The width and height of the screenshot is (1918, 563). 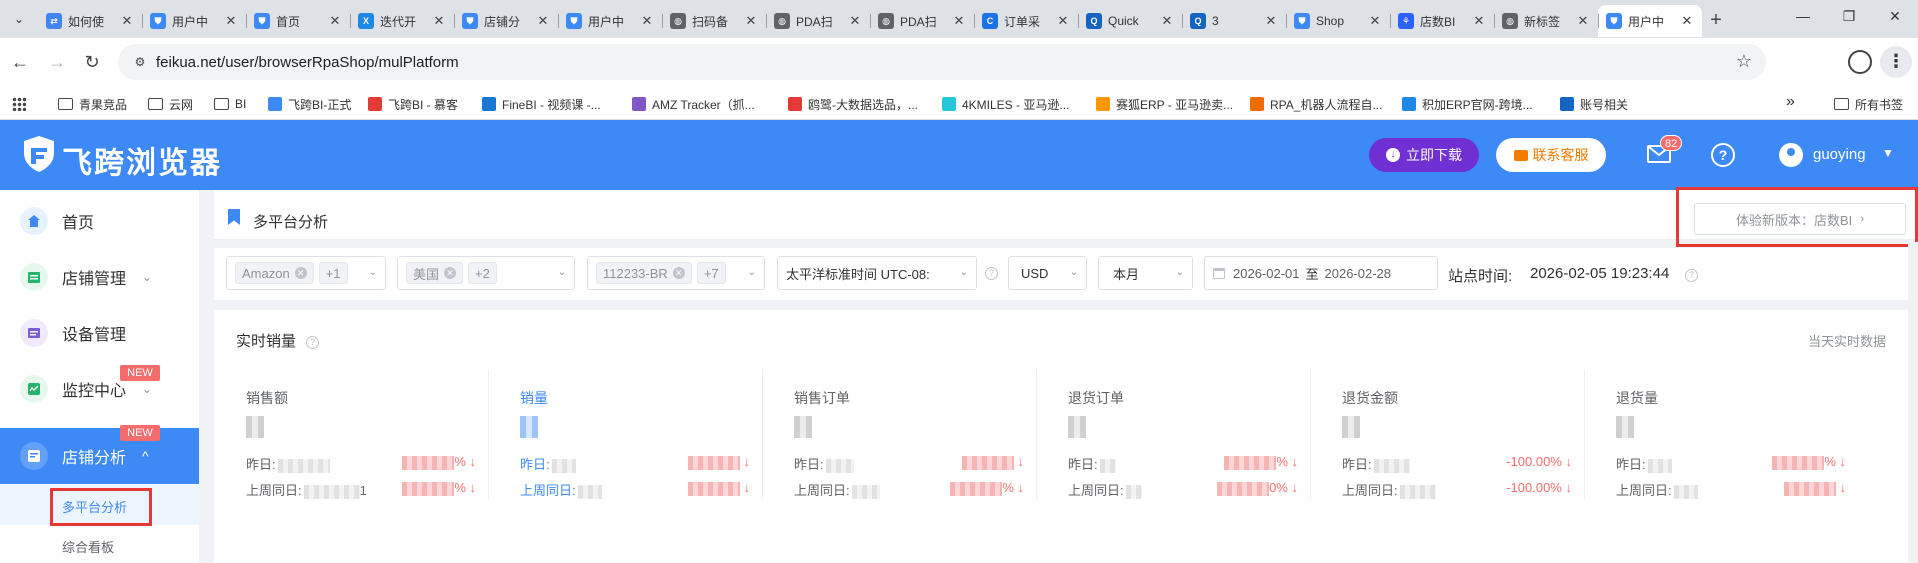 What do you see at coordinates (1594, 104) in the screenshot?
I see `bookmark-item: 账号相关` at bounding box center [1594, 104].